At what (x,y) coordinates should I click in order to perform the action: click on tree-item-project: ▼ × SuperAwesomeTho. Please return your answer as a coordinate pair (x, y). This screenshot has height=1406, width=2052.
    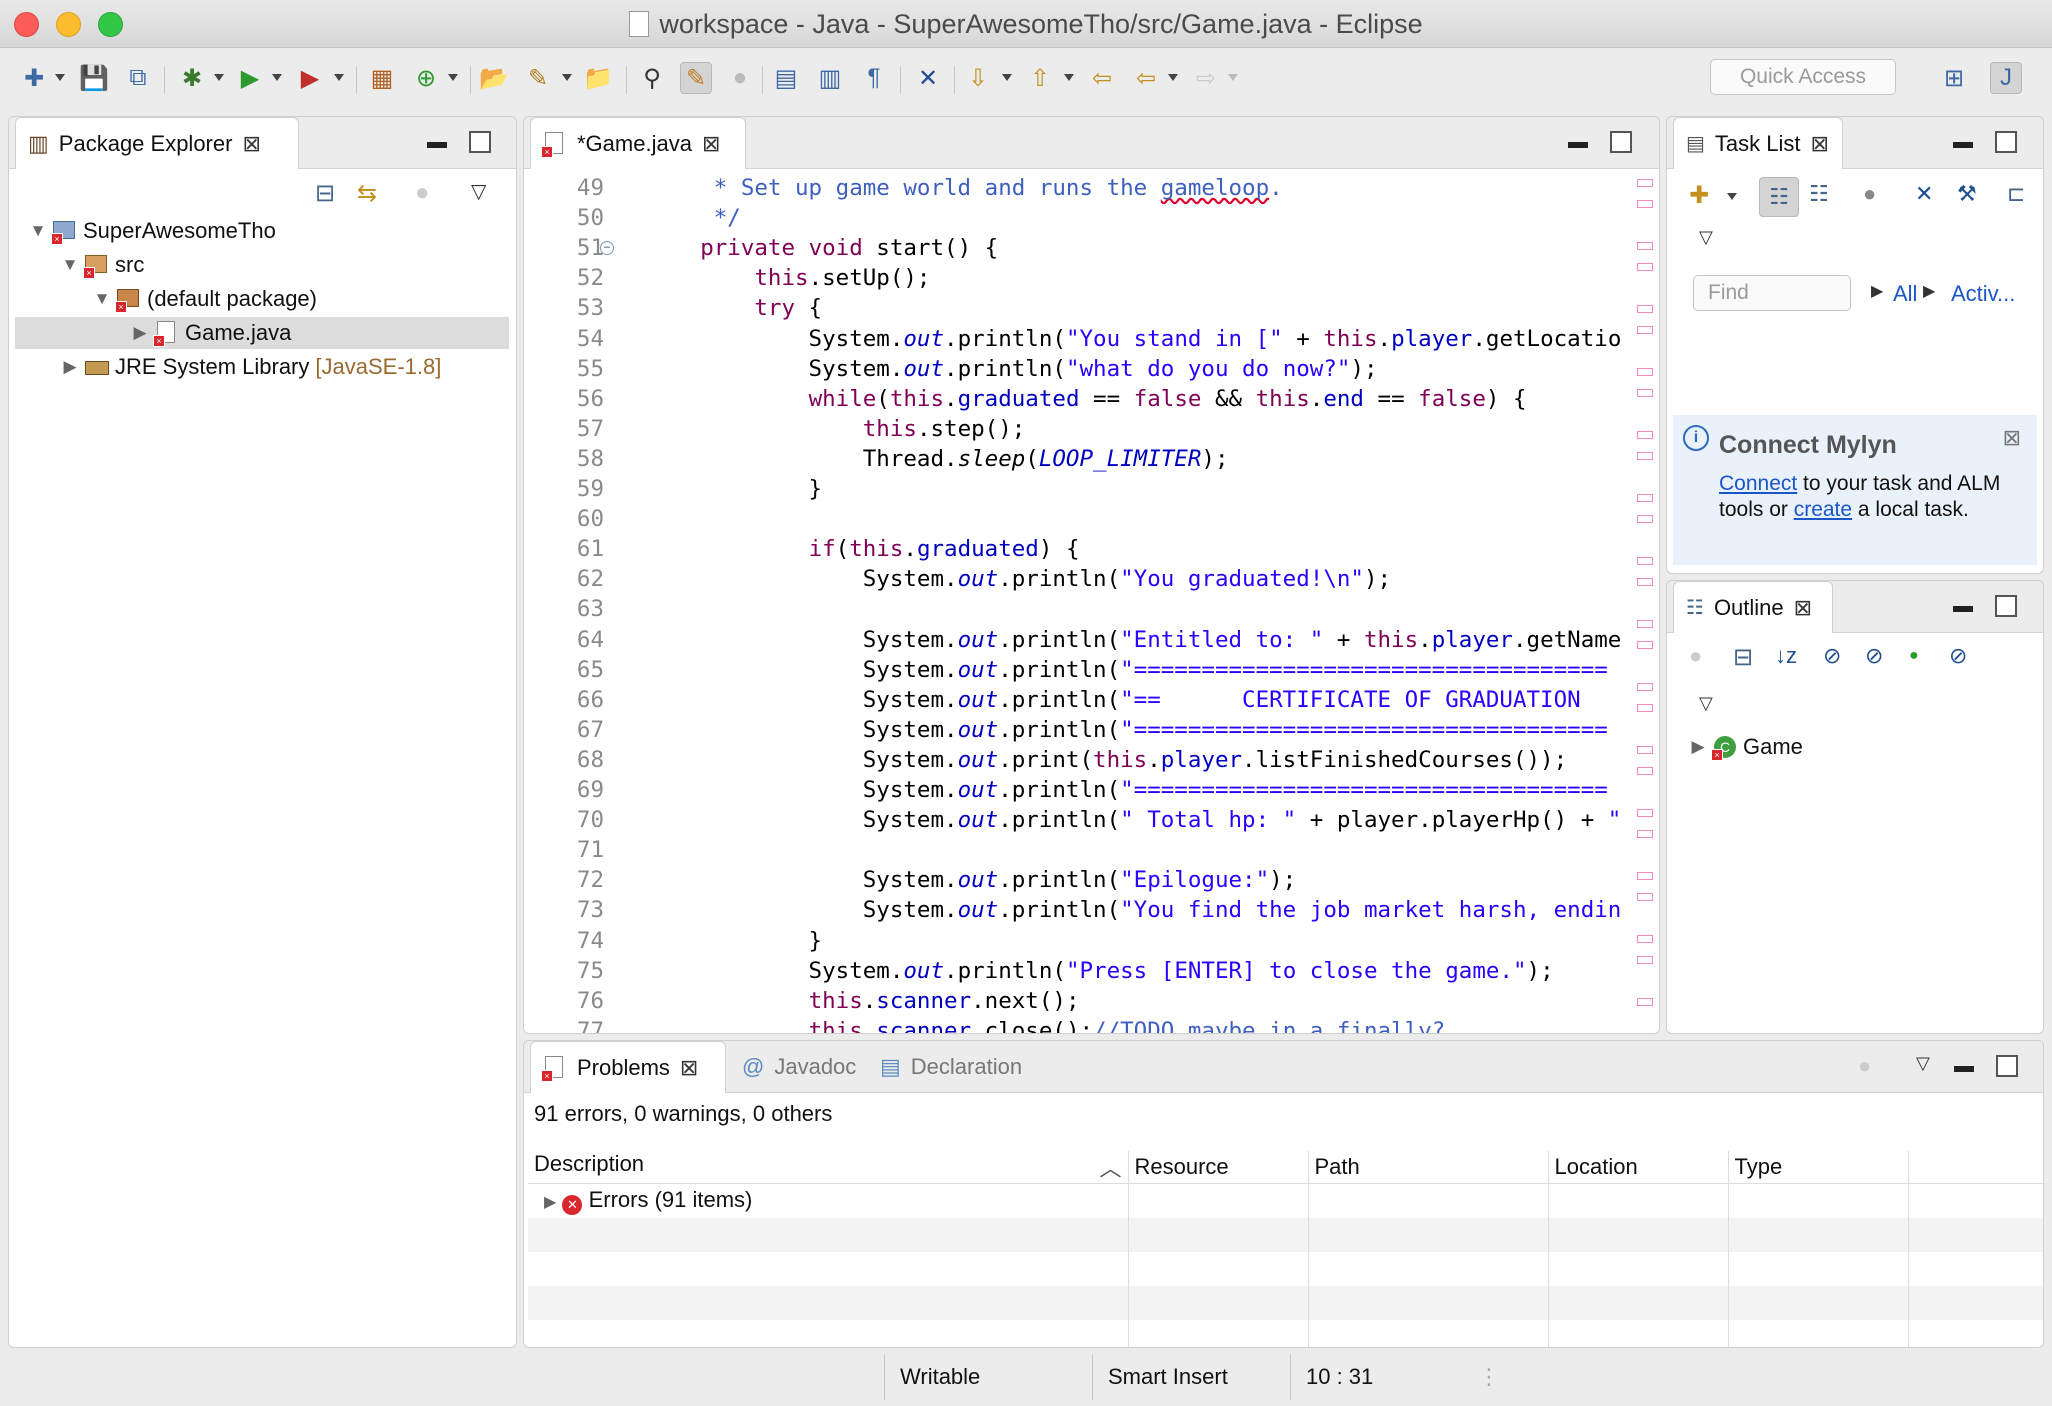
    Looking at the image, I should click on (152, 231).